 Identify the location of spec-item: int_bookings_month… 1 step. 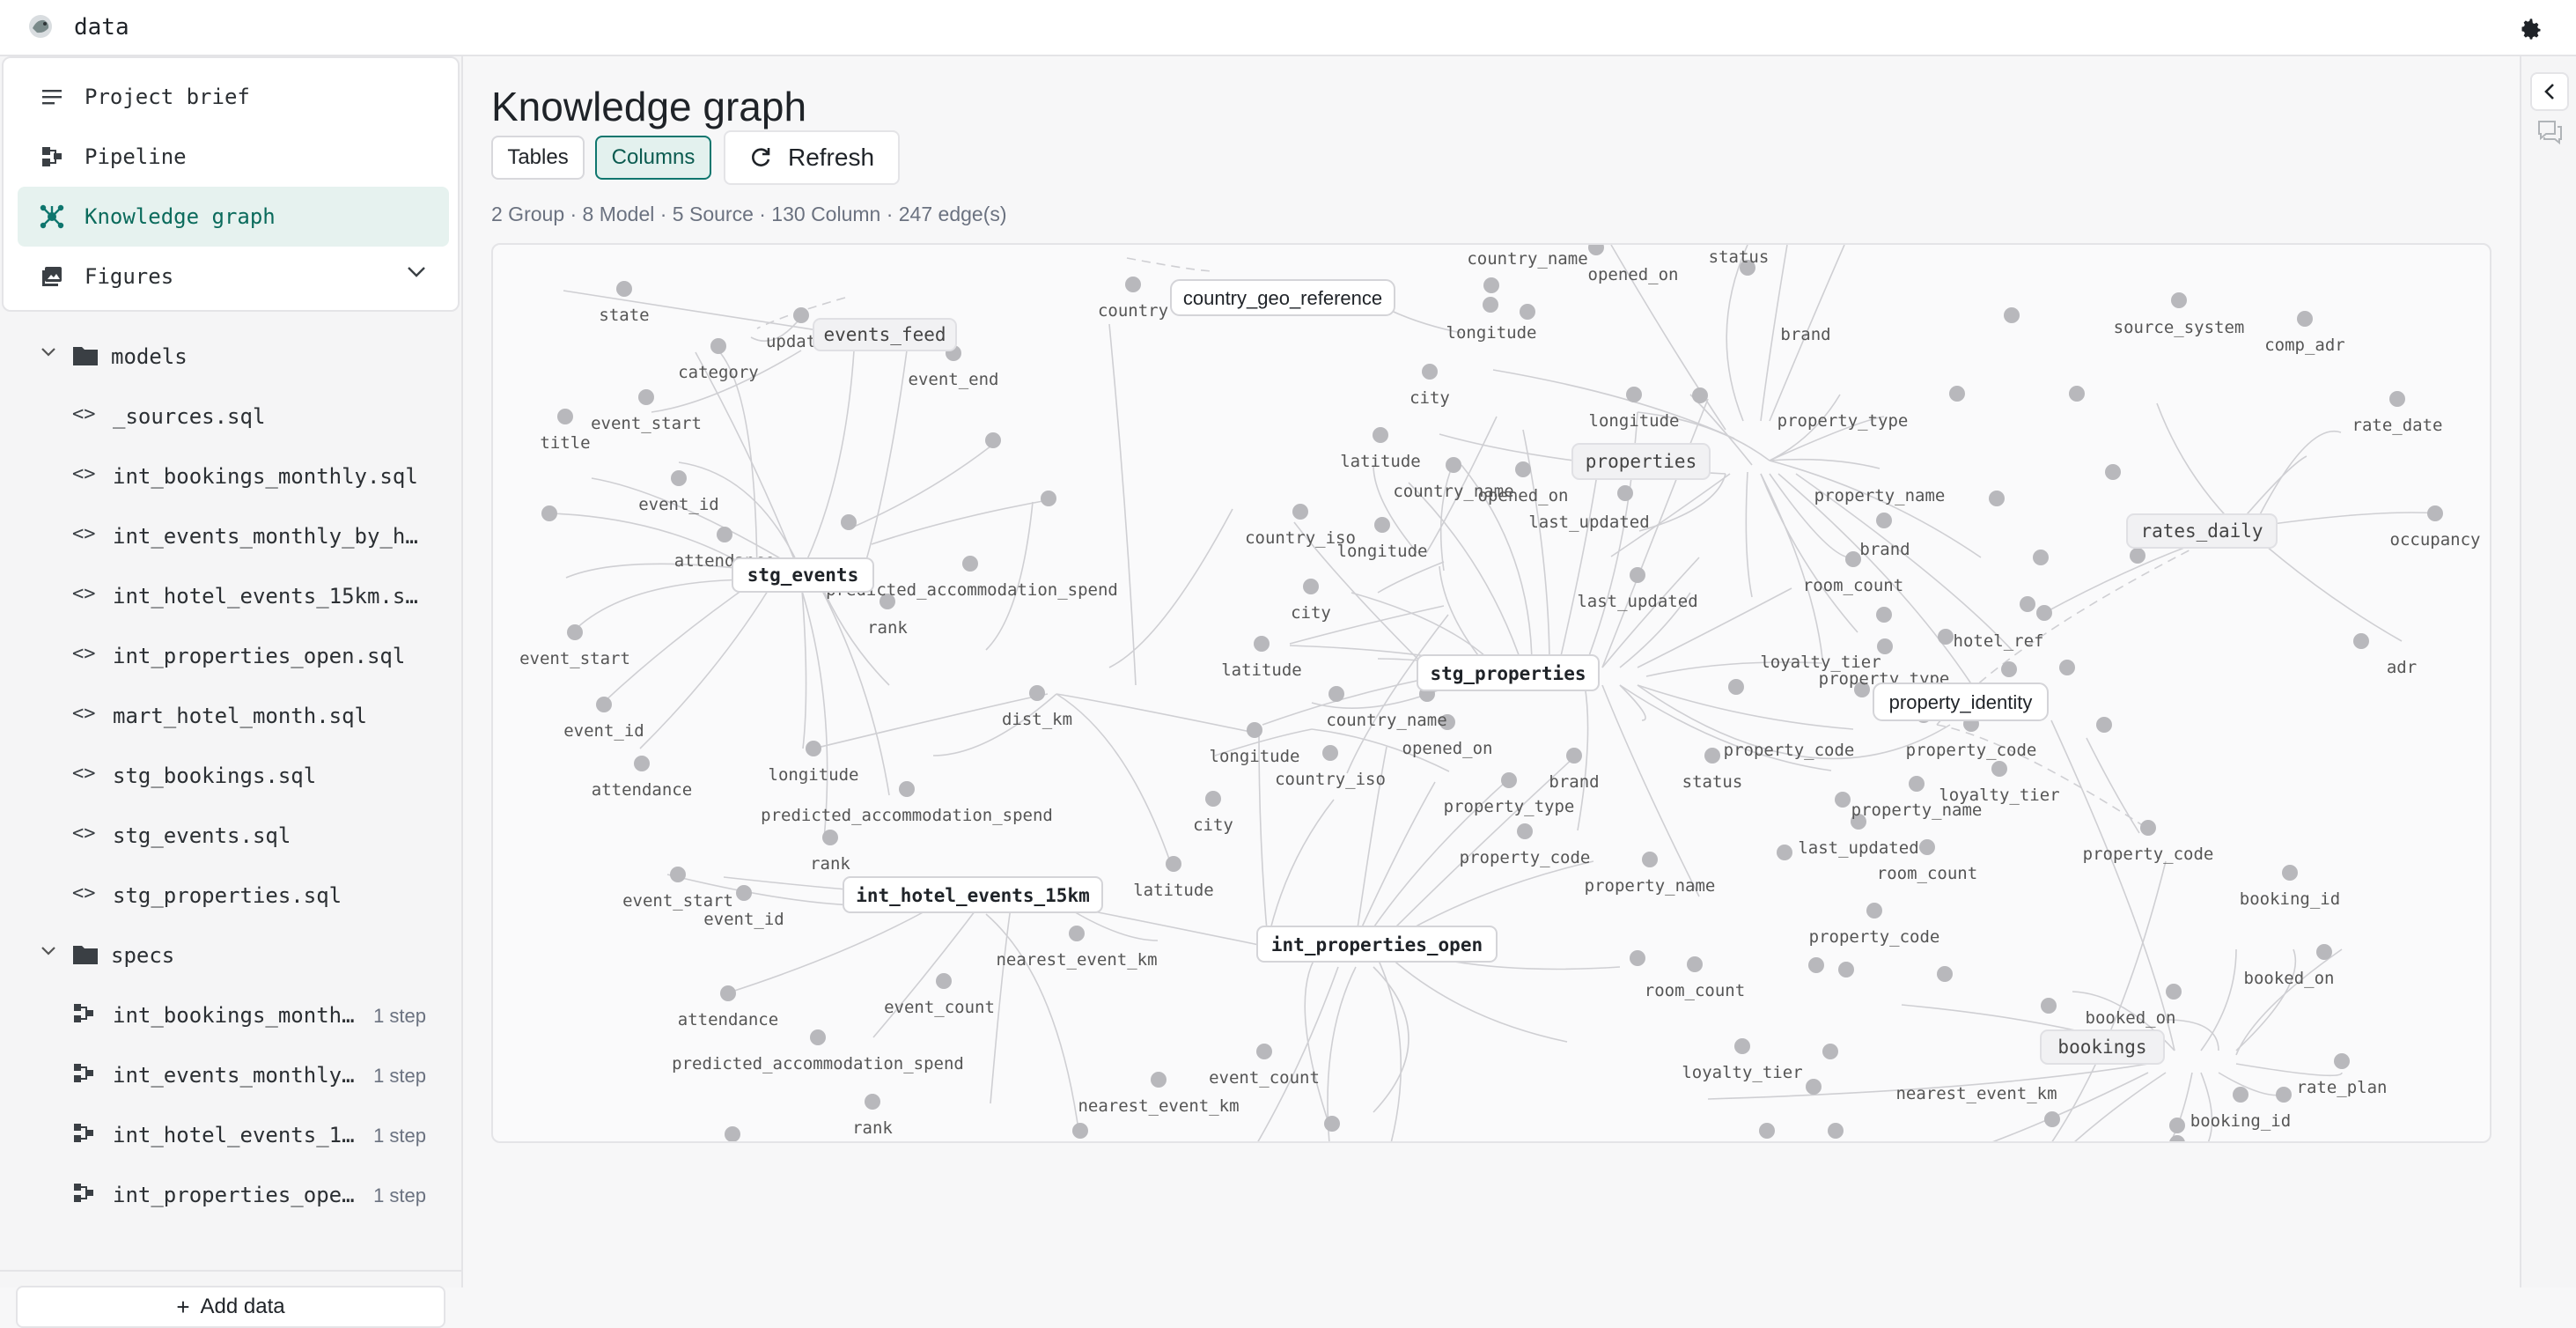
(230, 1014).